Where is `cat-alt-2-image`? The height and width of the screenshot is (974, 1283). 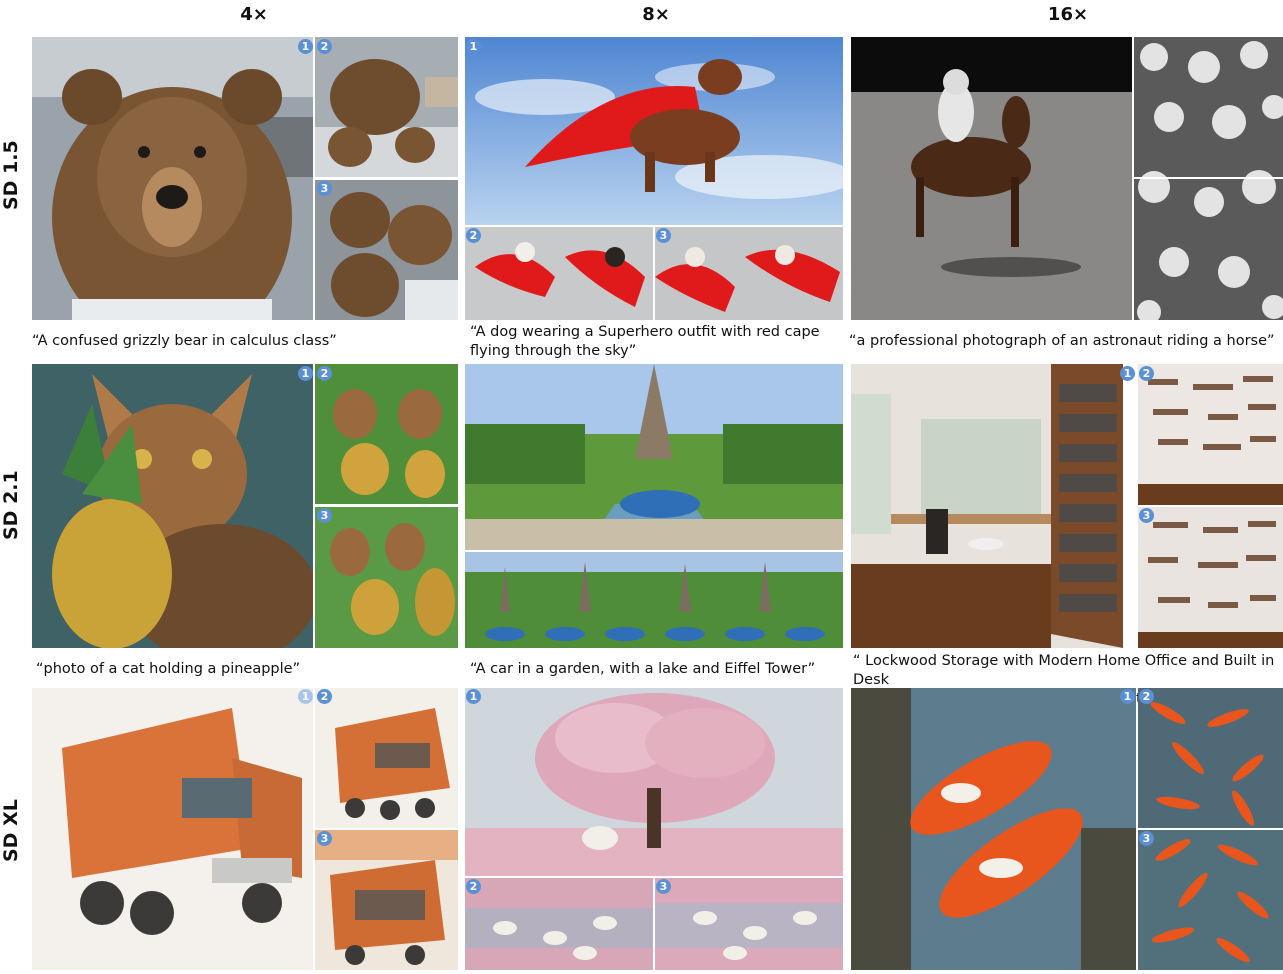
cat-alt-2-image is located at coordinates (386, 434).